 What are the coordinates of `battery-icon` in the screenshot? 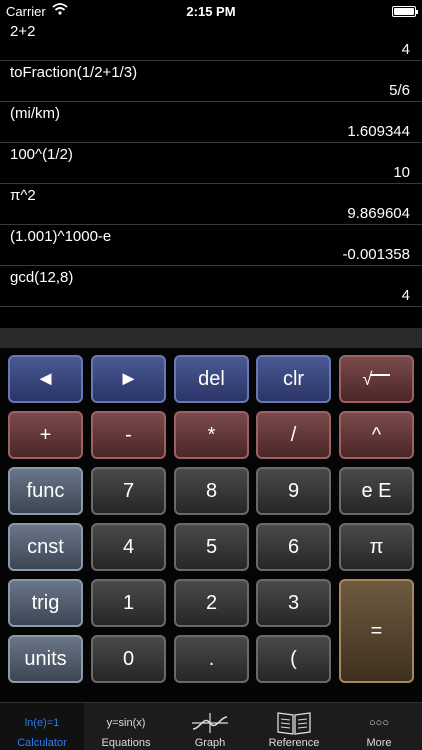 It's located at (405, 11).